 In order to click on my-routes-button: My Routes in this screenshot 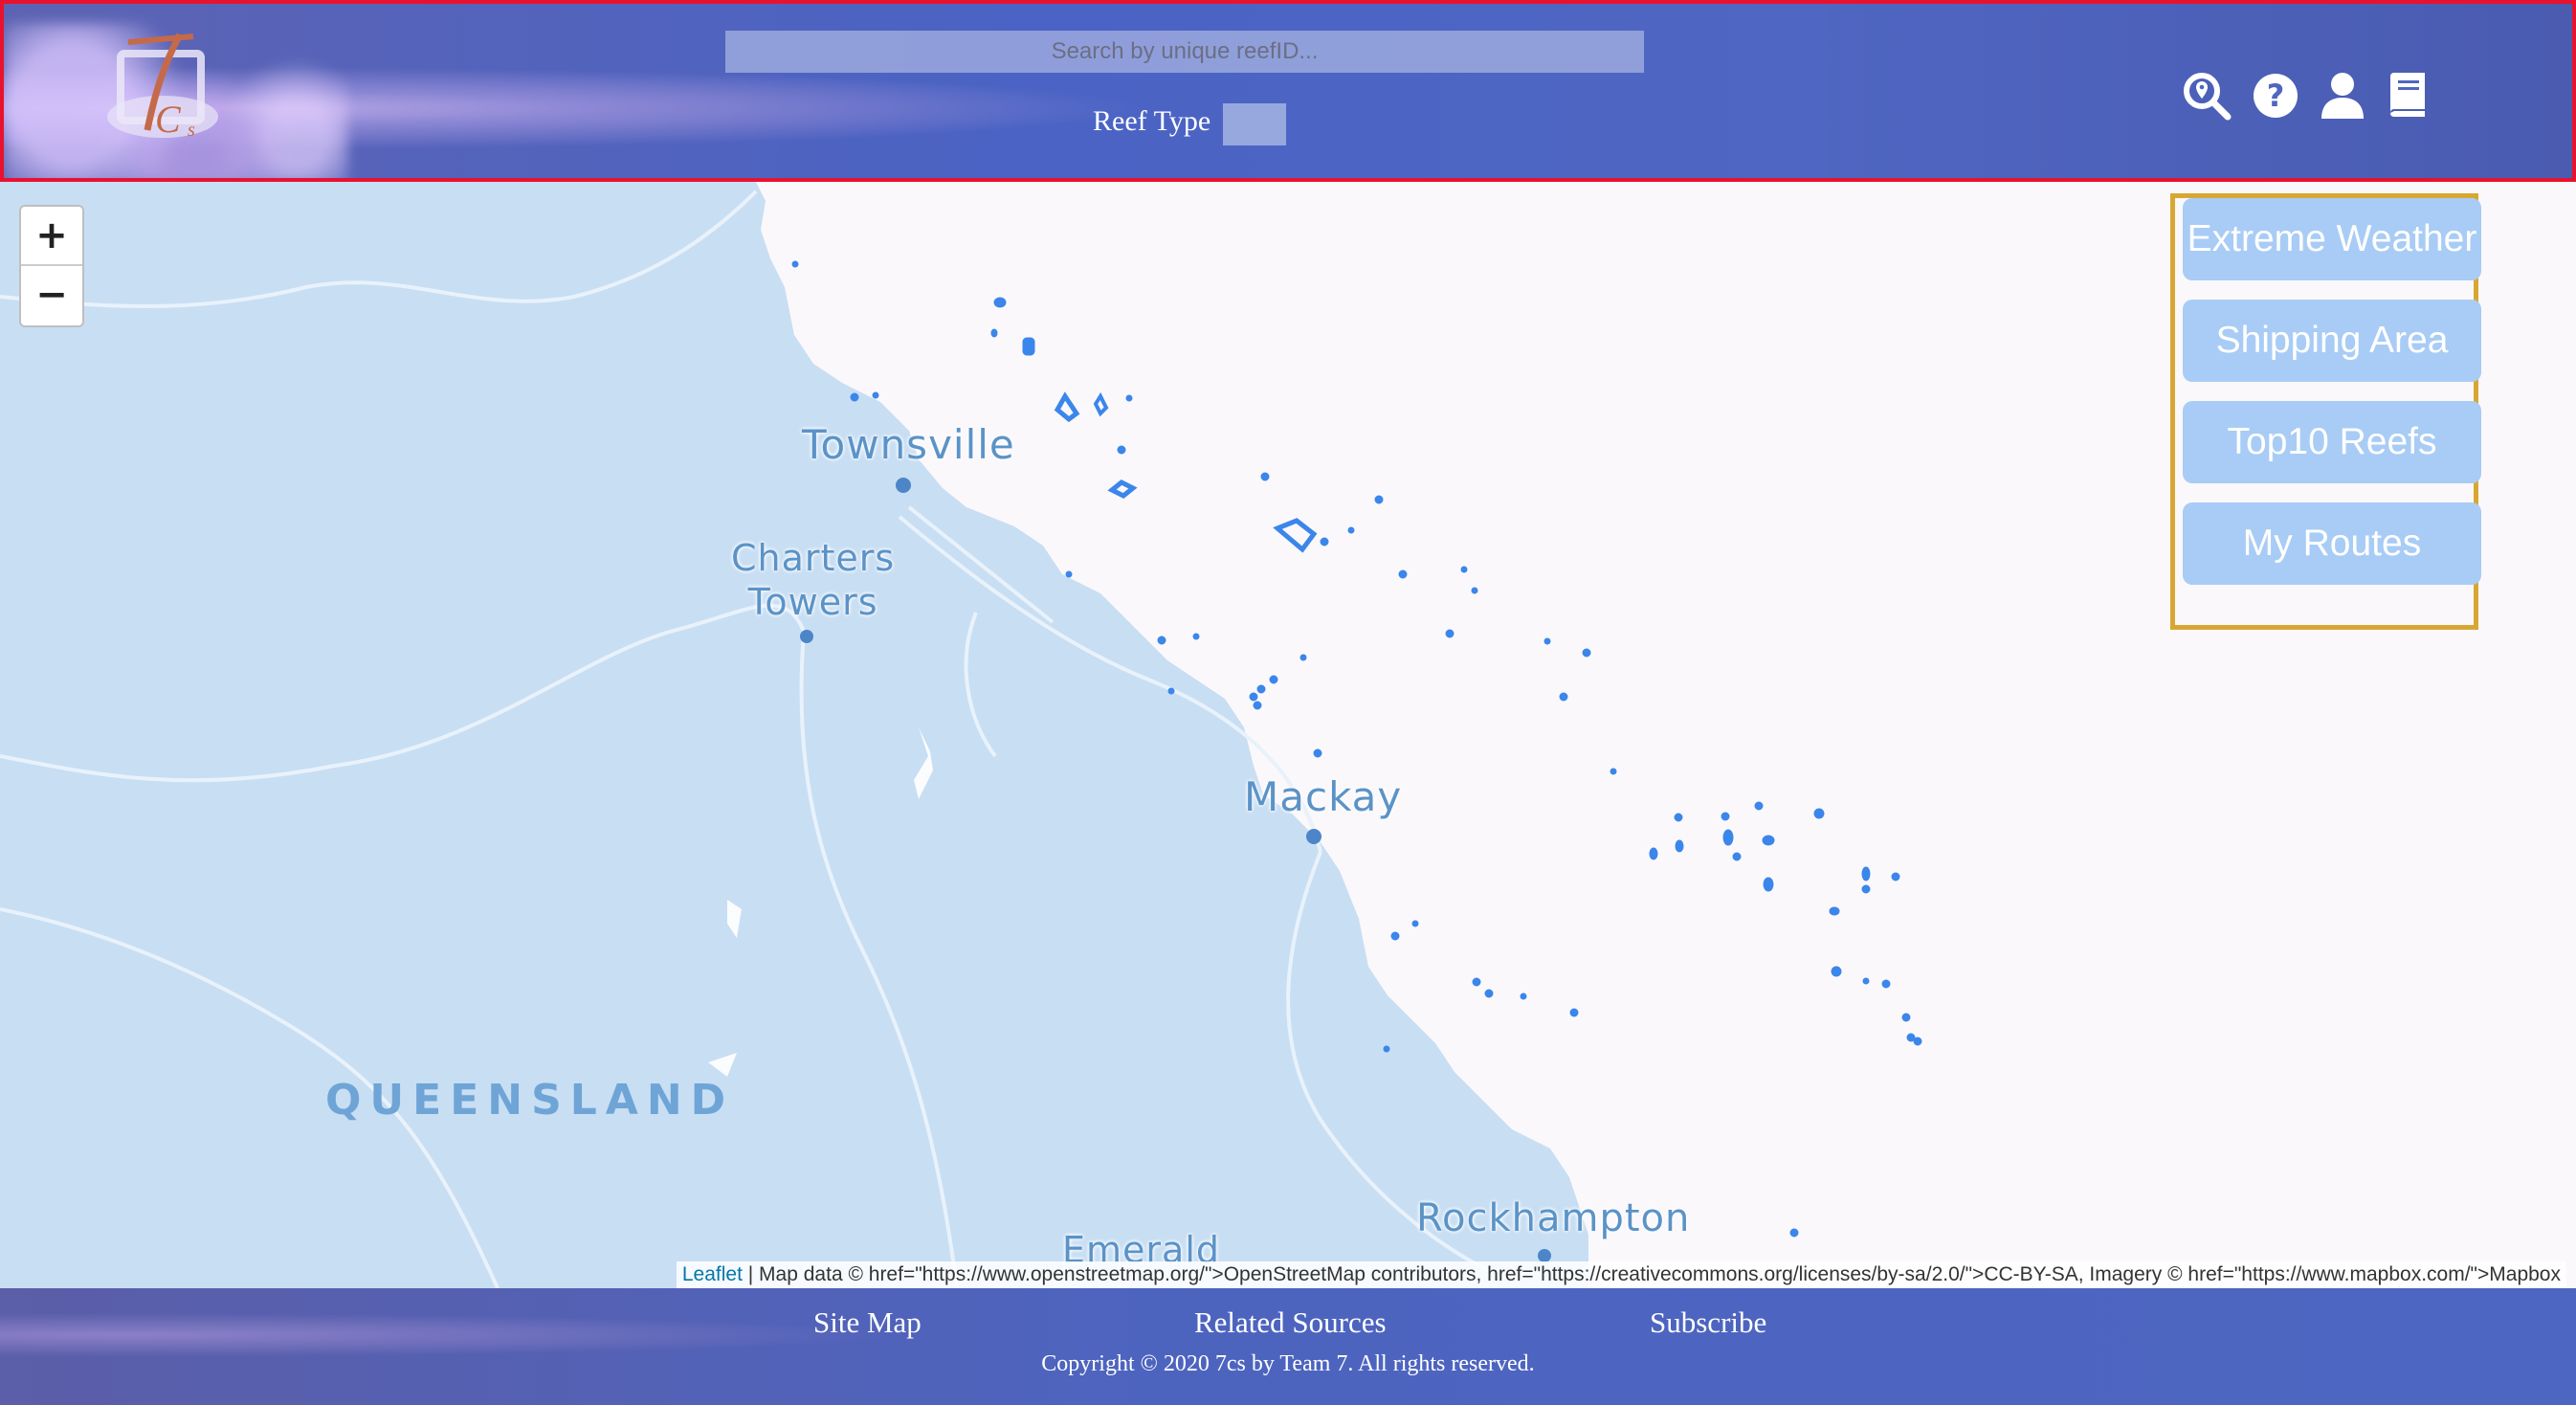, I will do `click(2332, 543)`.